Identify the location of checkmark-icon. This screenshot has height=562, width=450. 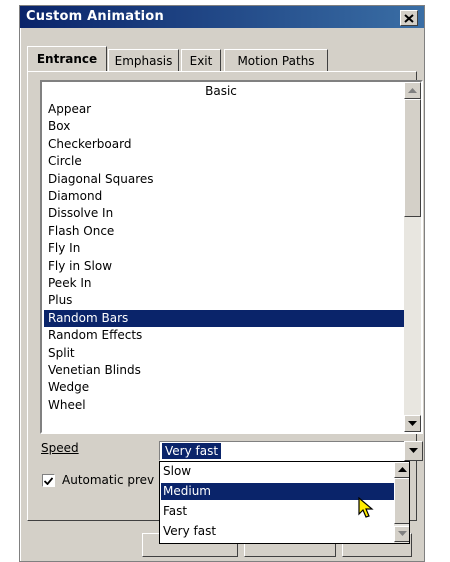
(48, 480).